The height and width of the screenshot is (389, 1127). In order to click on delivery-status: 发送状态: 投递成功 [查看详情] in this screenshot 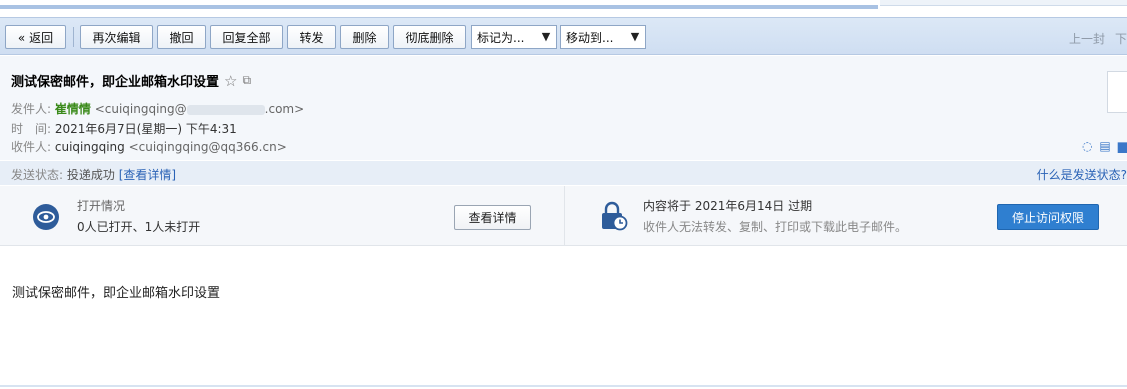, I will do `click(93, 174)`.